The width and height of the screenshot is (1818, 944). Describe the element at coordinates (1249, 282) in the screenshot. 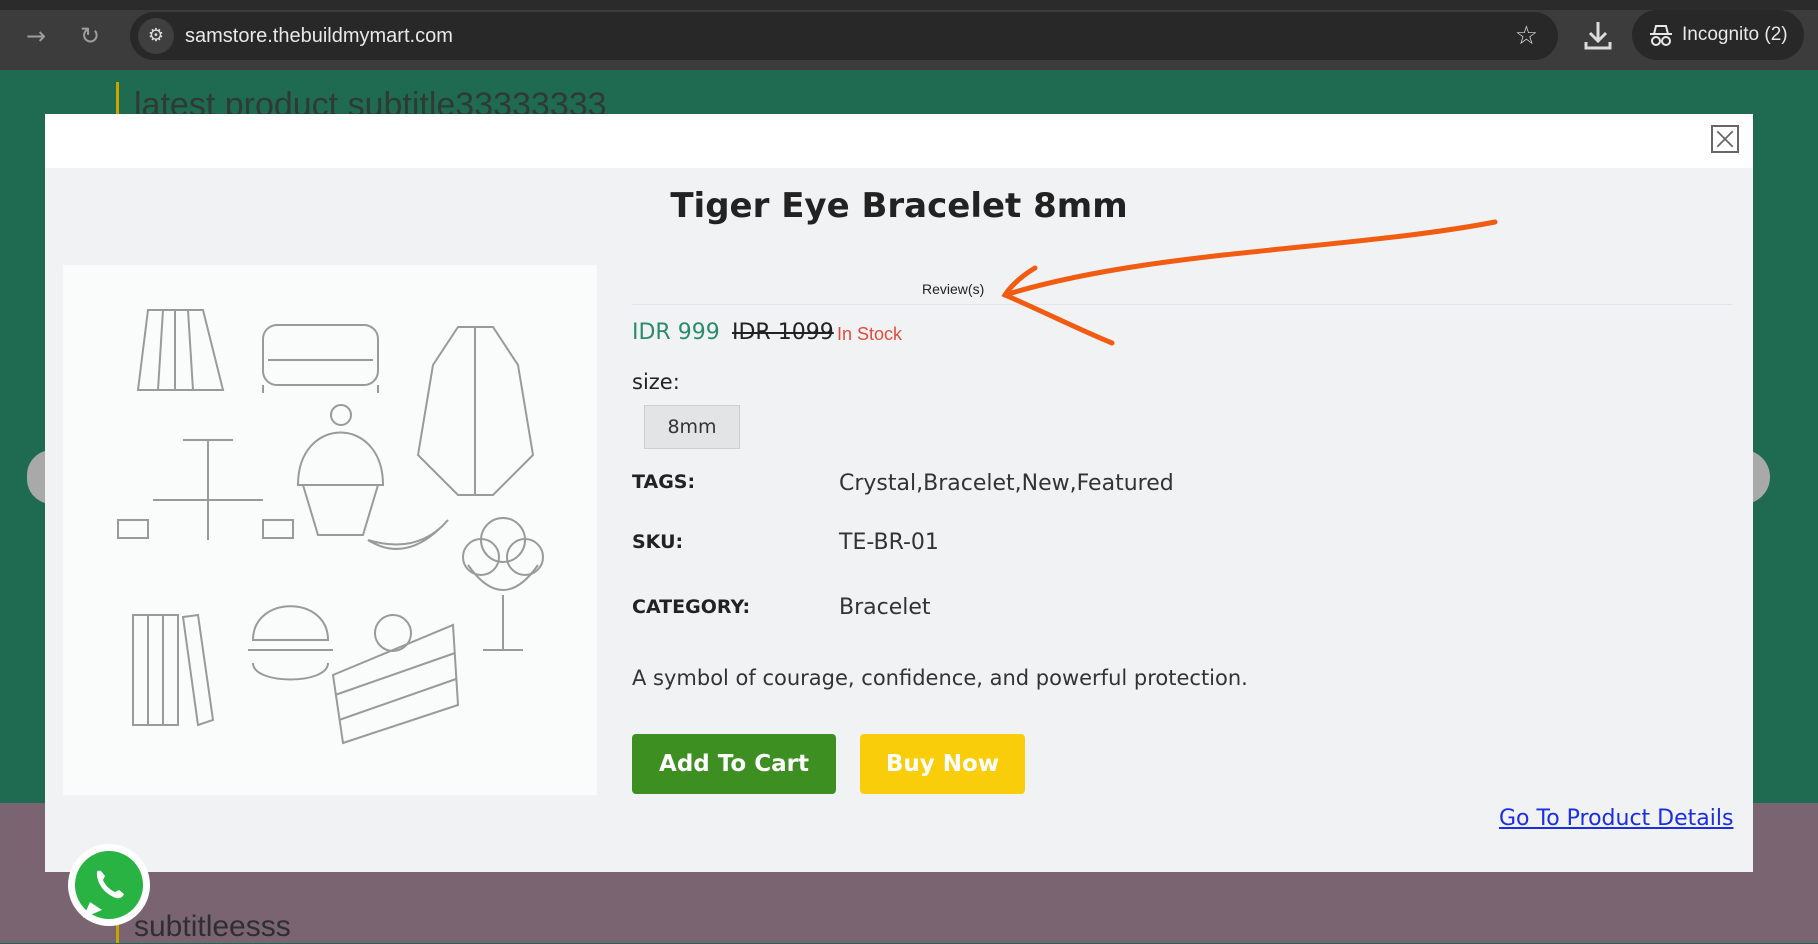

I see `annotation-arrow` at that location.